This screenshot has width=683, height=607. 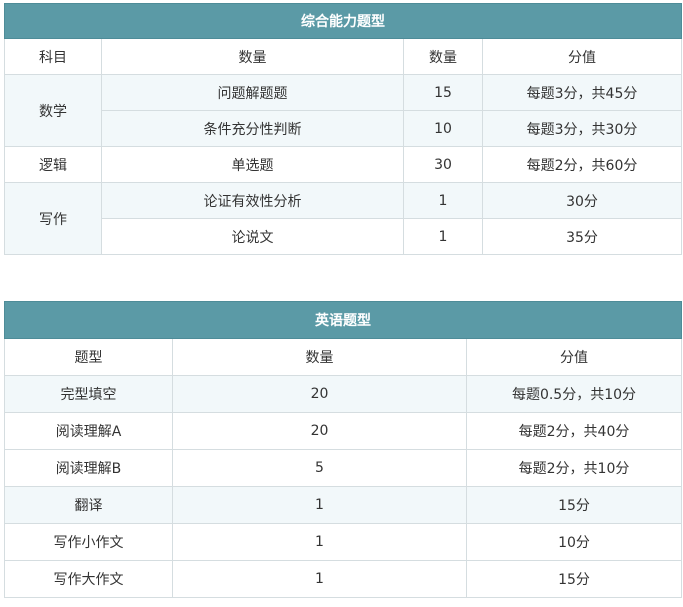 I want to click on table2-header-score: 分值, so click(x=574, y=357).